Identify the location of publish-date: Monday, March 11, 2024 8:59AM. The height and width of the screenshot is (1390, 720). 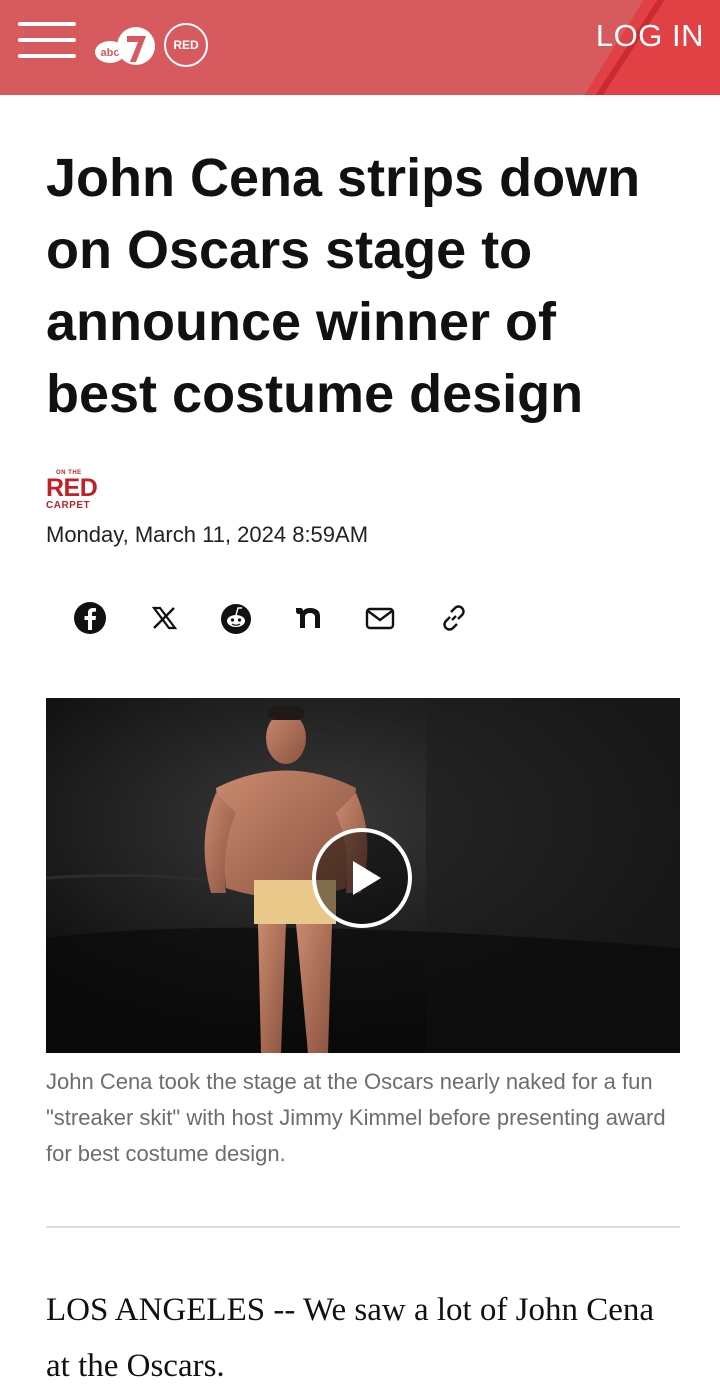
(207, 534).